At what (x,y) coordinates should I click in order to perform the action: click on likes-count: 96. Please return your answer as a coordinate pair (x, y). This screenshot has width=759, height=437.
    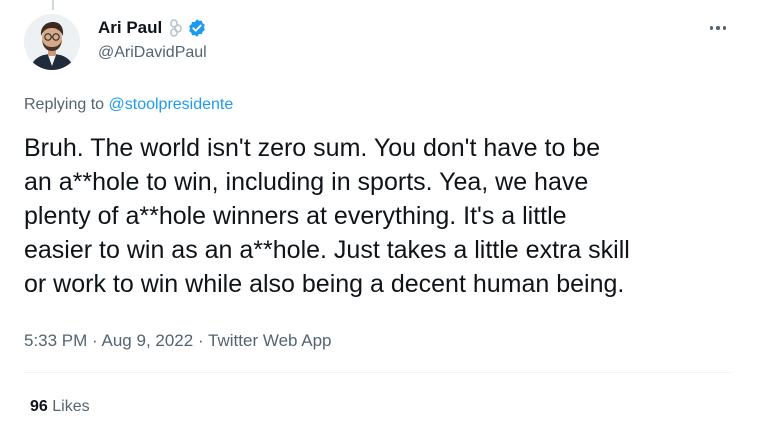
    Looking at the image, I should click on (39, 406).